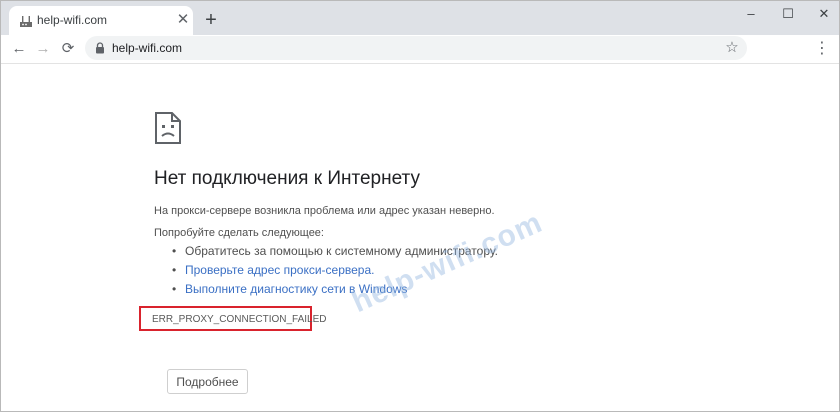 The height and width of the screenshot is (412, 840). Describe the element at coordinates (183, 20) in the screenshot. I see `close-icon: ✕` at that location.